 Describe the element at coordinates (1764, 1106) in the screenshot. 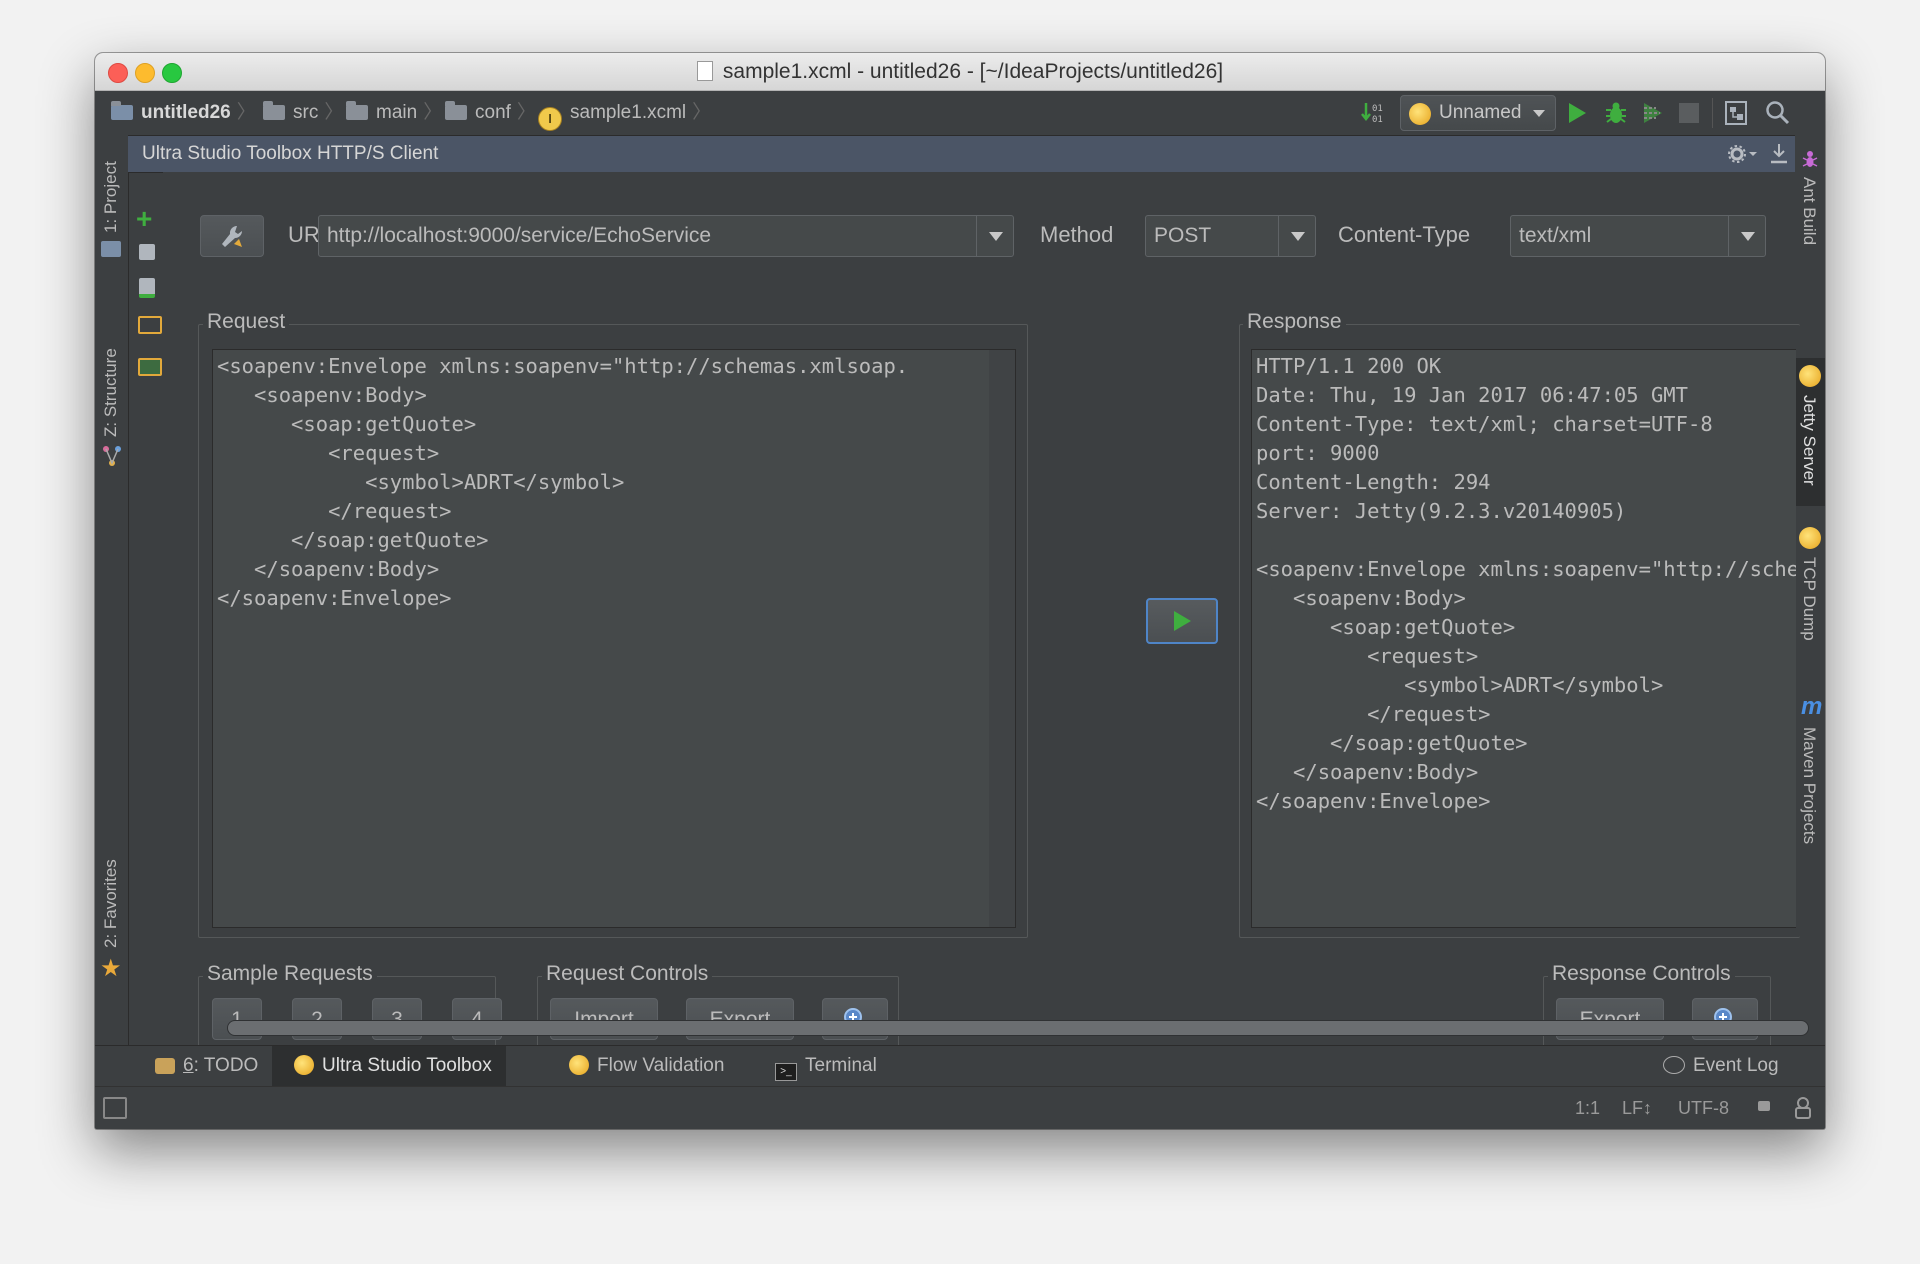

I see `lock-icon` at that location.